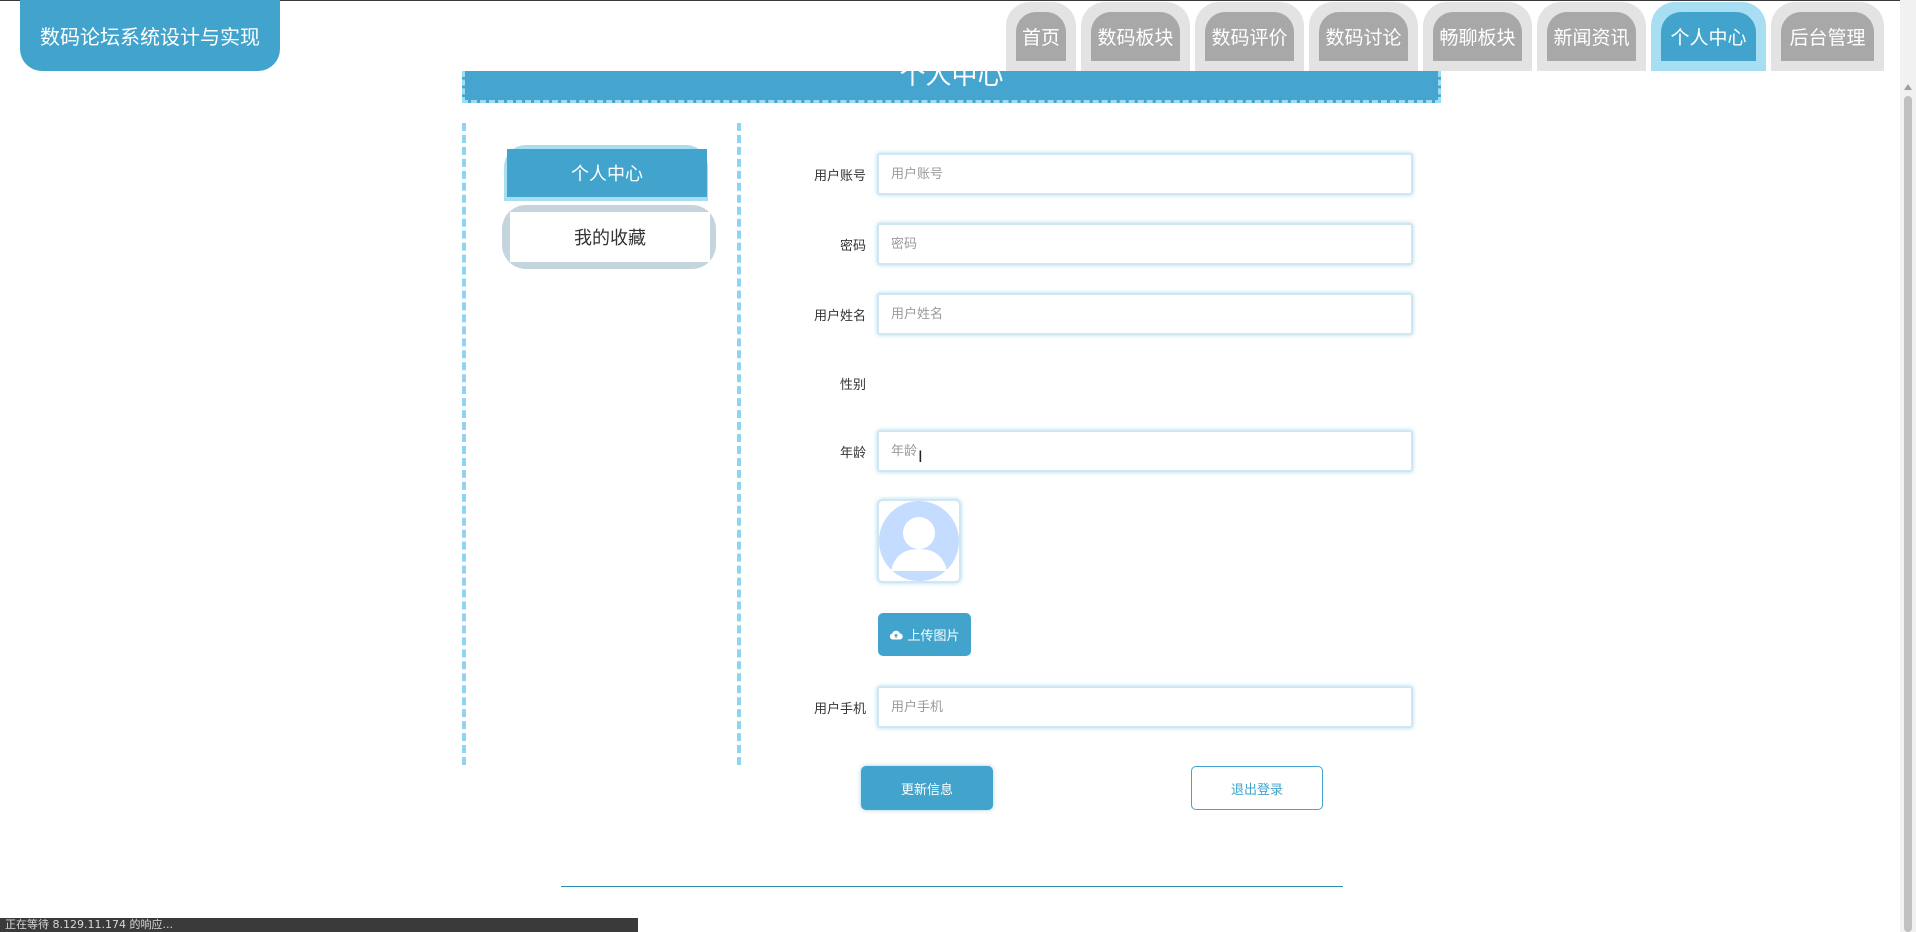 This screenshot has width=1916, height=932. I want to click on user-avatar-placeholder-icon, so click(919, 541).